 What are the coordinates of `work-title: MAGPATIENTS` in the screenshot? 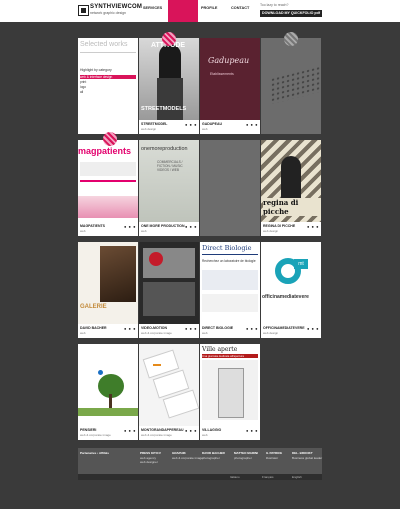 It's located at (92, 226).